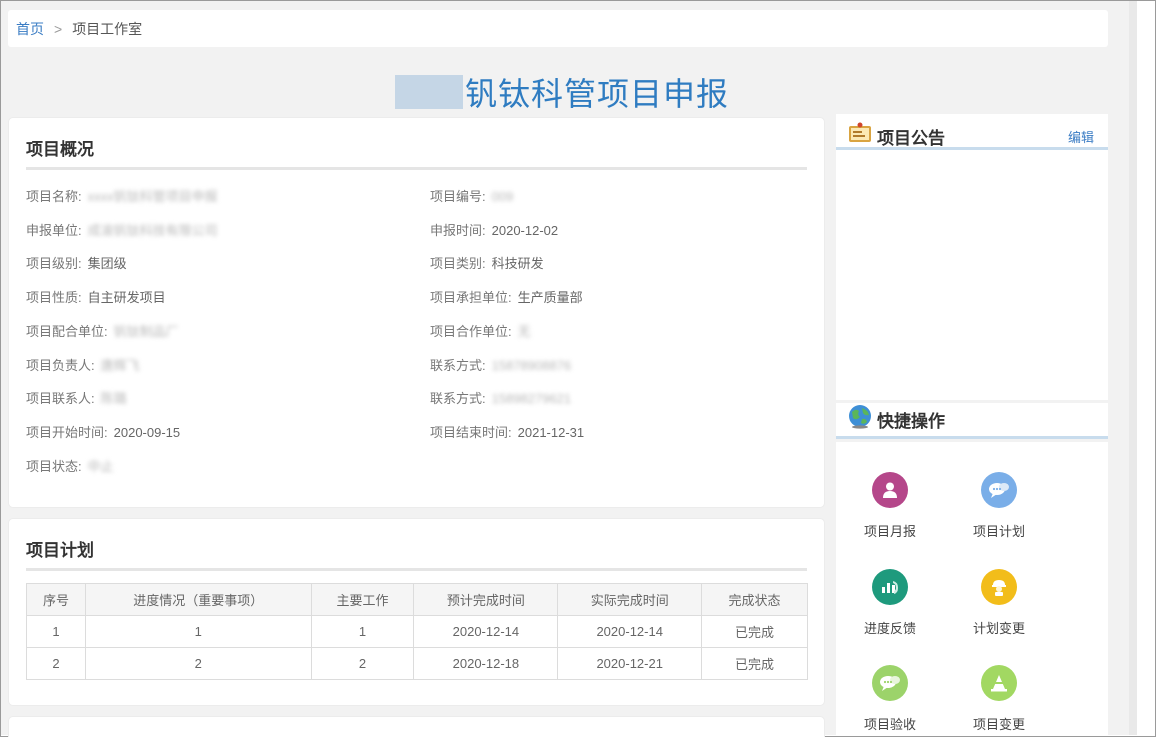 The image size is (1156, 737). What do you see at coordinates (198, 599) in the screenshot?
I see `col-header-progress: 进度情况（重要事项）` at bounding box center [198, 599].